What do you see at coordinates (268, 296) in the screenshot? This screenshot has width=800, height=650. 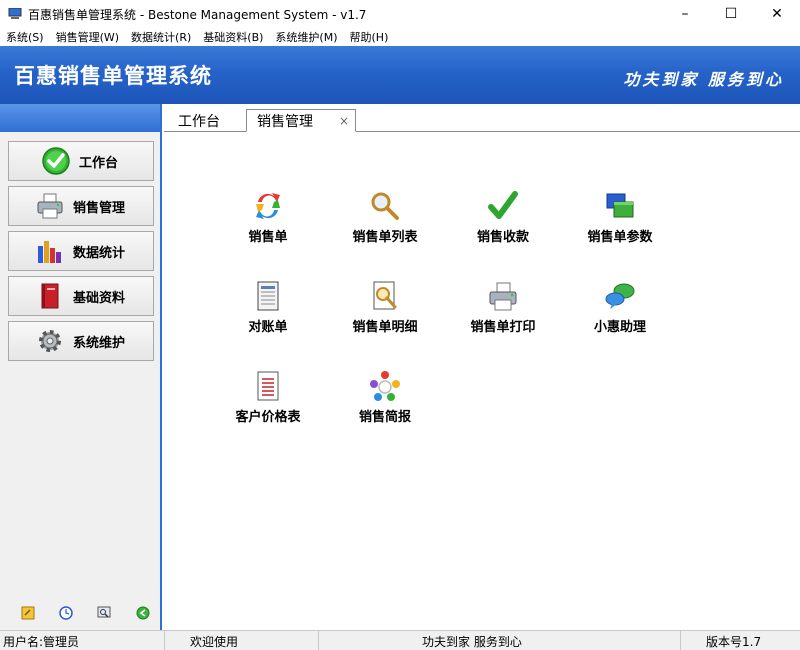 I see `ledger-icon` at bounding box center [268, 296].